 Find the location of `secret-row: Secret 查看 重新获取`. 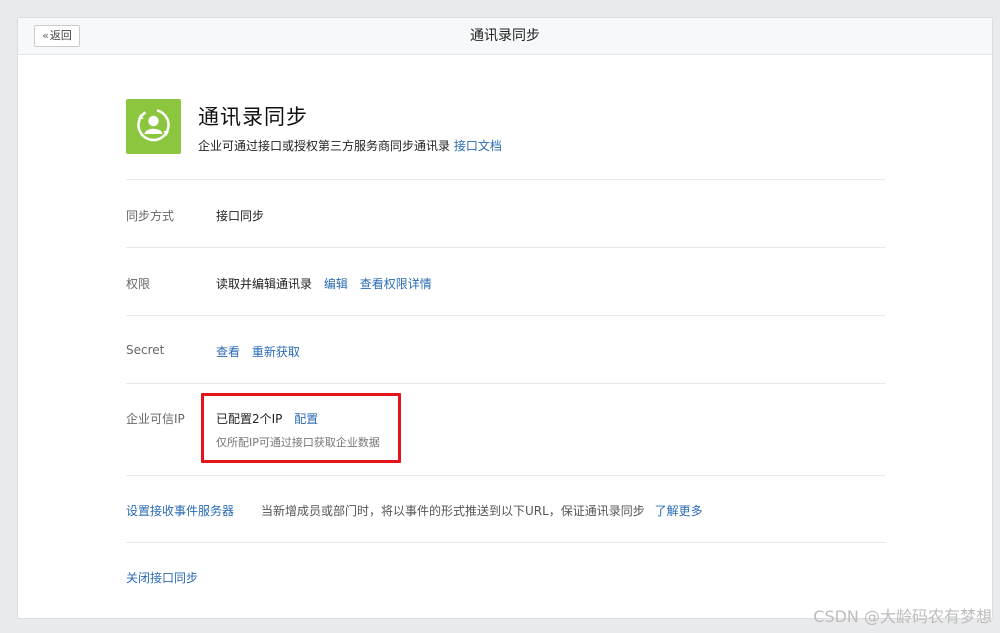

secret-row: Secret 查看 重新获取 is located at coordinates (506, 350).